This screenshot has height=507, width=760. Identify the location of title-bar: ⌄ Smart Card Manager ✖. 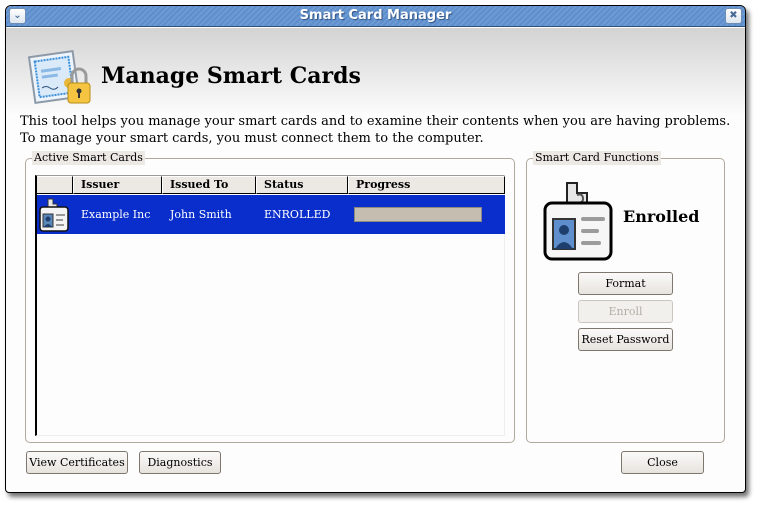
(375, 16).